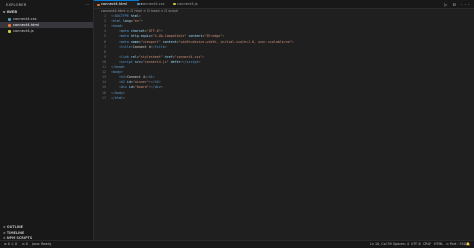 The image size is (474, 248). I want to click on code-token: "IE=edge", so click(213, 36).